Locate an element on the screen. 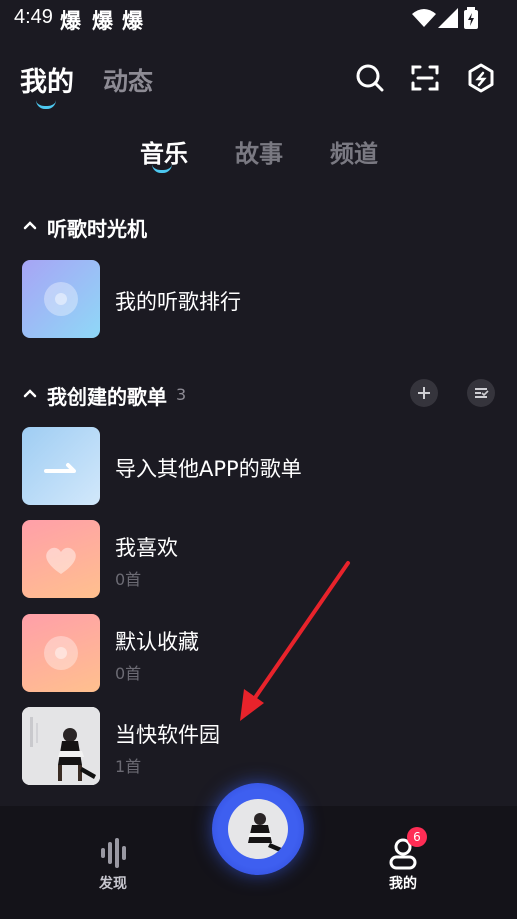  nav-discover: 发现 is located at coordinates (113, 883).